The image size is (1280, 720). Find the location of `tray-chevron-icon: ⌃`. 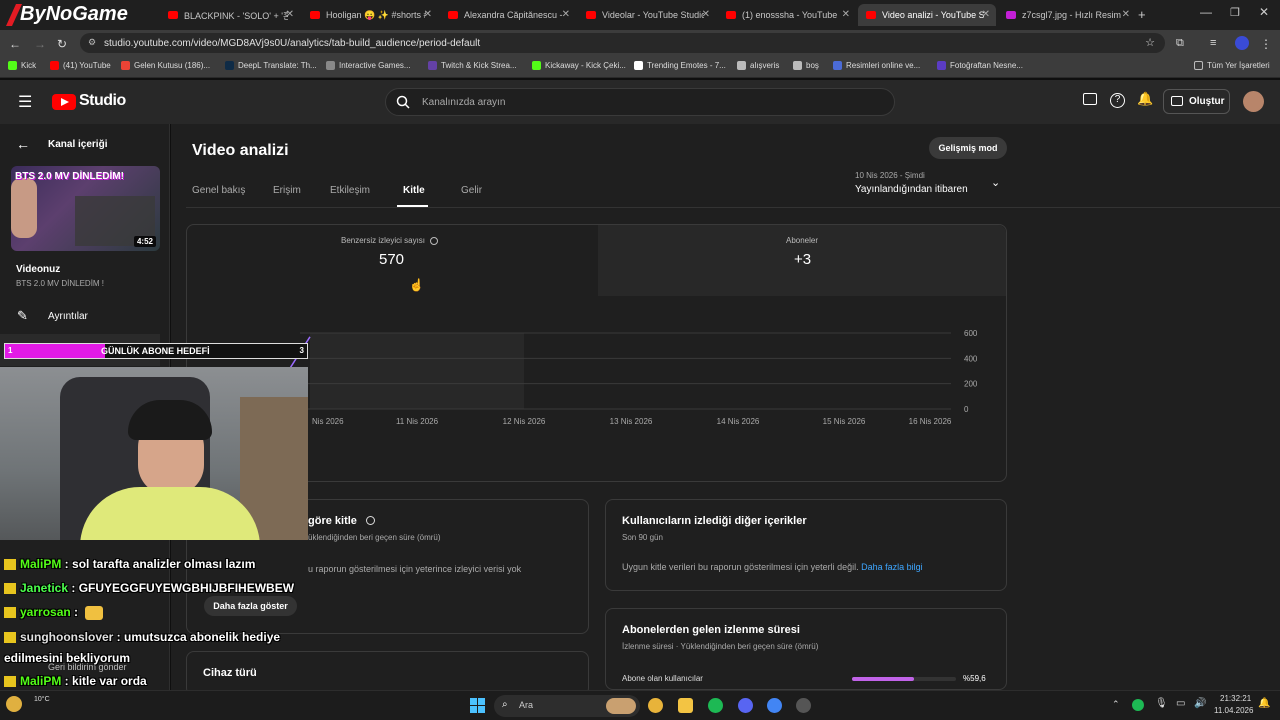

tray-chevron-icon: ⌃ is located at coordinates (1116, 704).